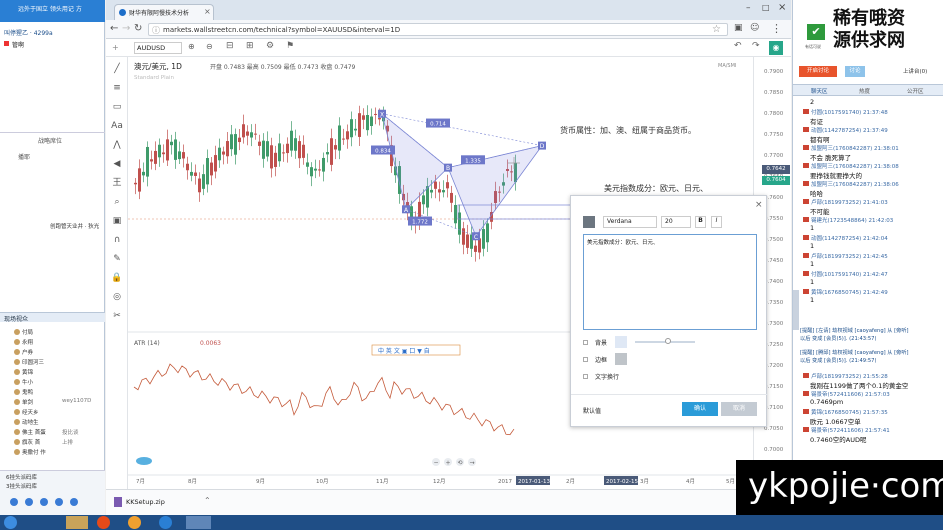 This screenshot has height=530, width=943. Describe the element at coordinates (209, 46) in the screenshot. I see `interval-icon: ⊖` at that location.